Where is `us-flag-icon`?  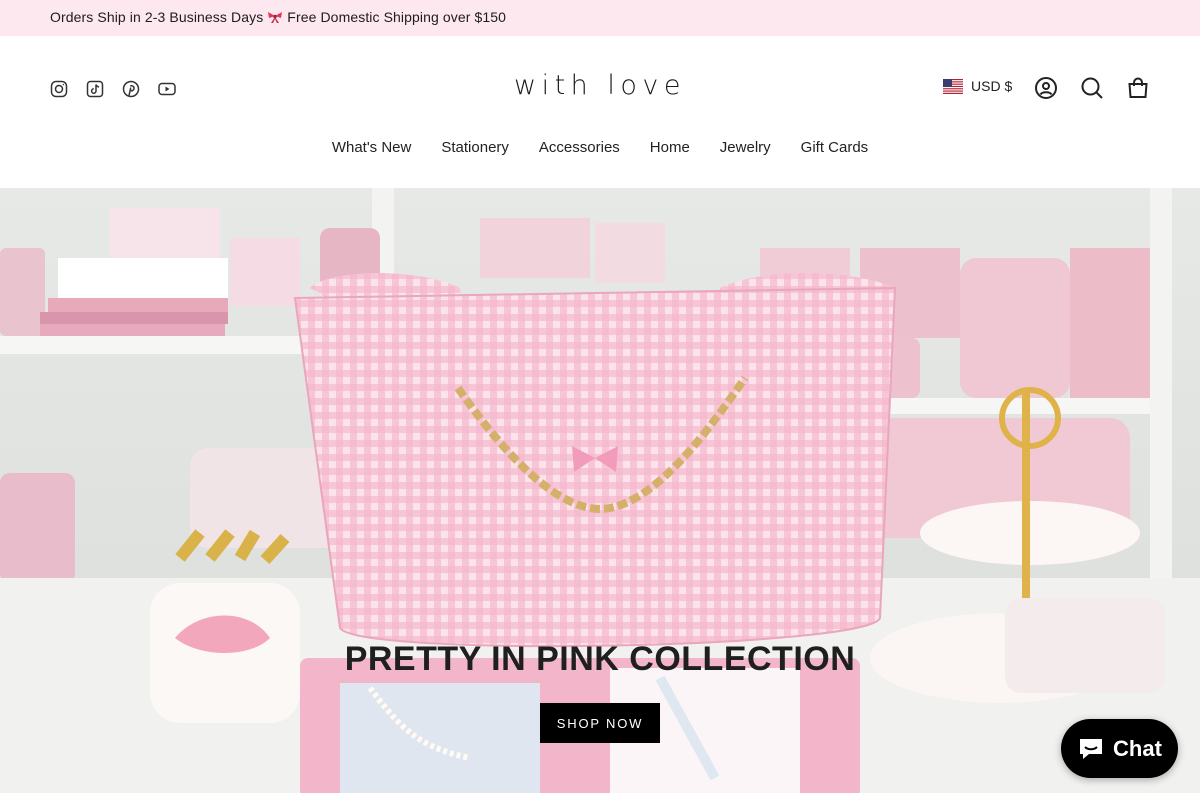 us-flag-icon is located at coordinates (953, 86).